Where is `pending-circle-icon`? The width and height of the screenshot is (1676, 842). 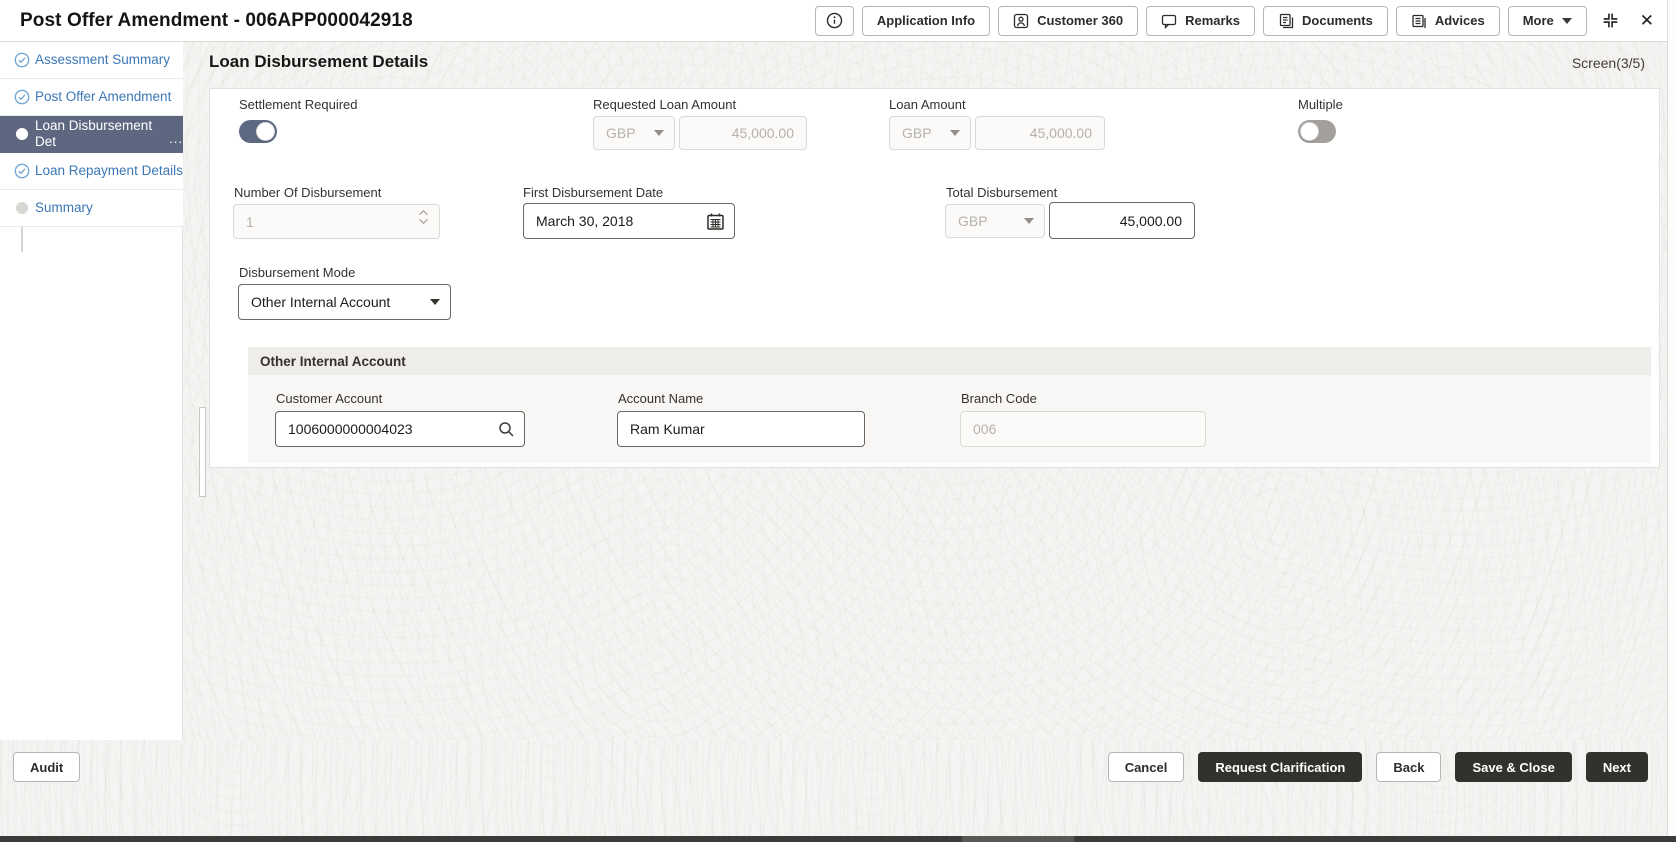
pending-circle-icon is located at coordinates (22, 208).